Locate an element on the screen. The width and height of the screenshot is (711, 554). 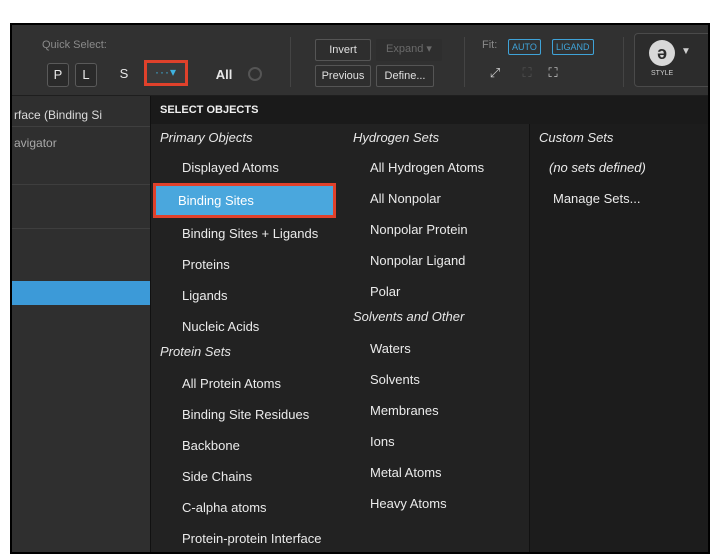
fit-label: Fit: is located at coordinates (490, 45).